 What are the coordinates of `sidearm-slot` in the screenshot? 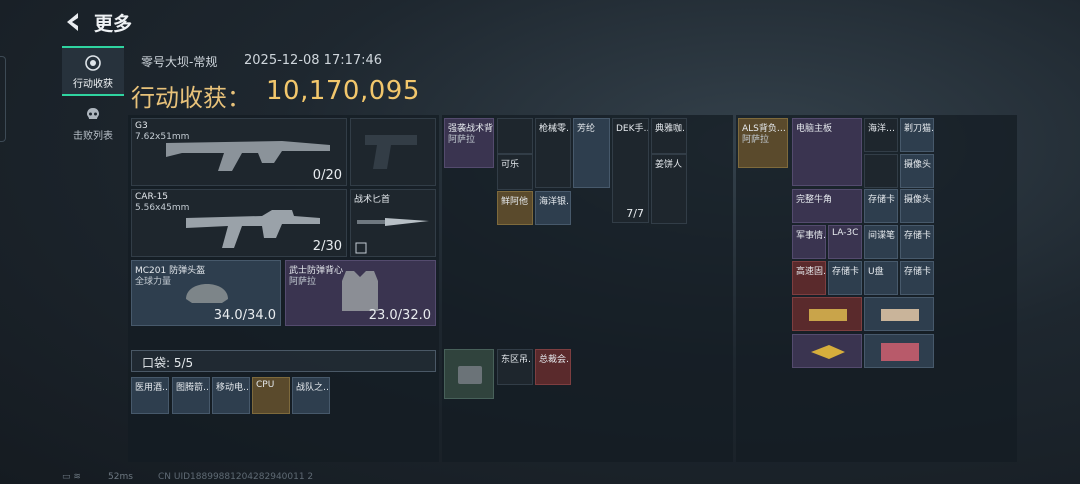 It's located at (393, 152).